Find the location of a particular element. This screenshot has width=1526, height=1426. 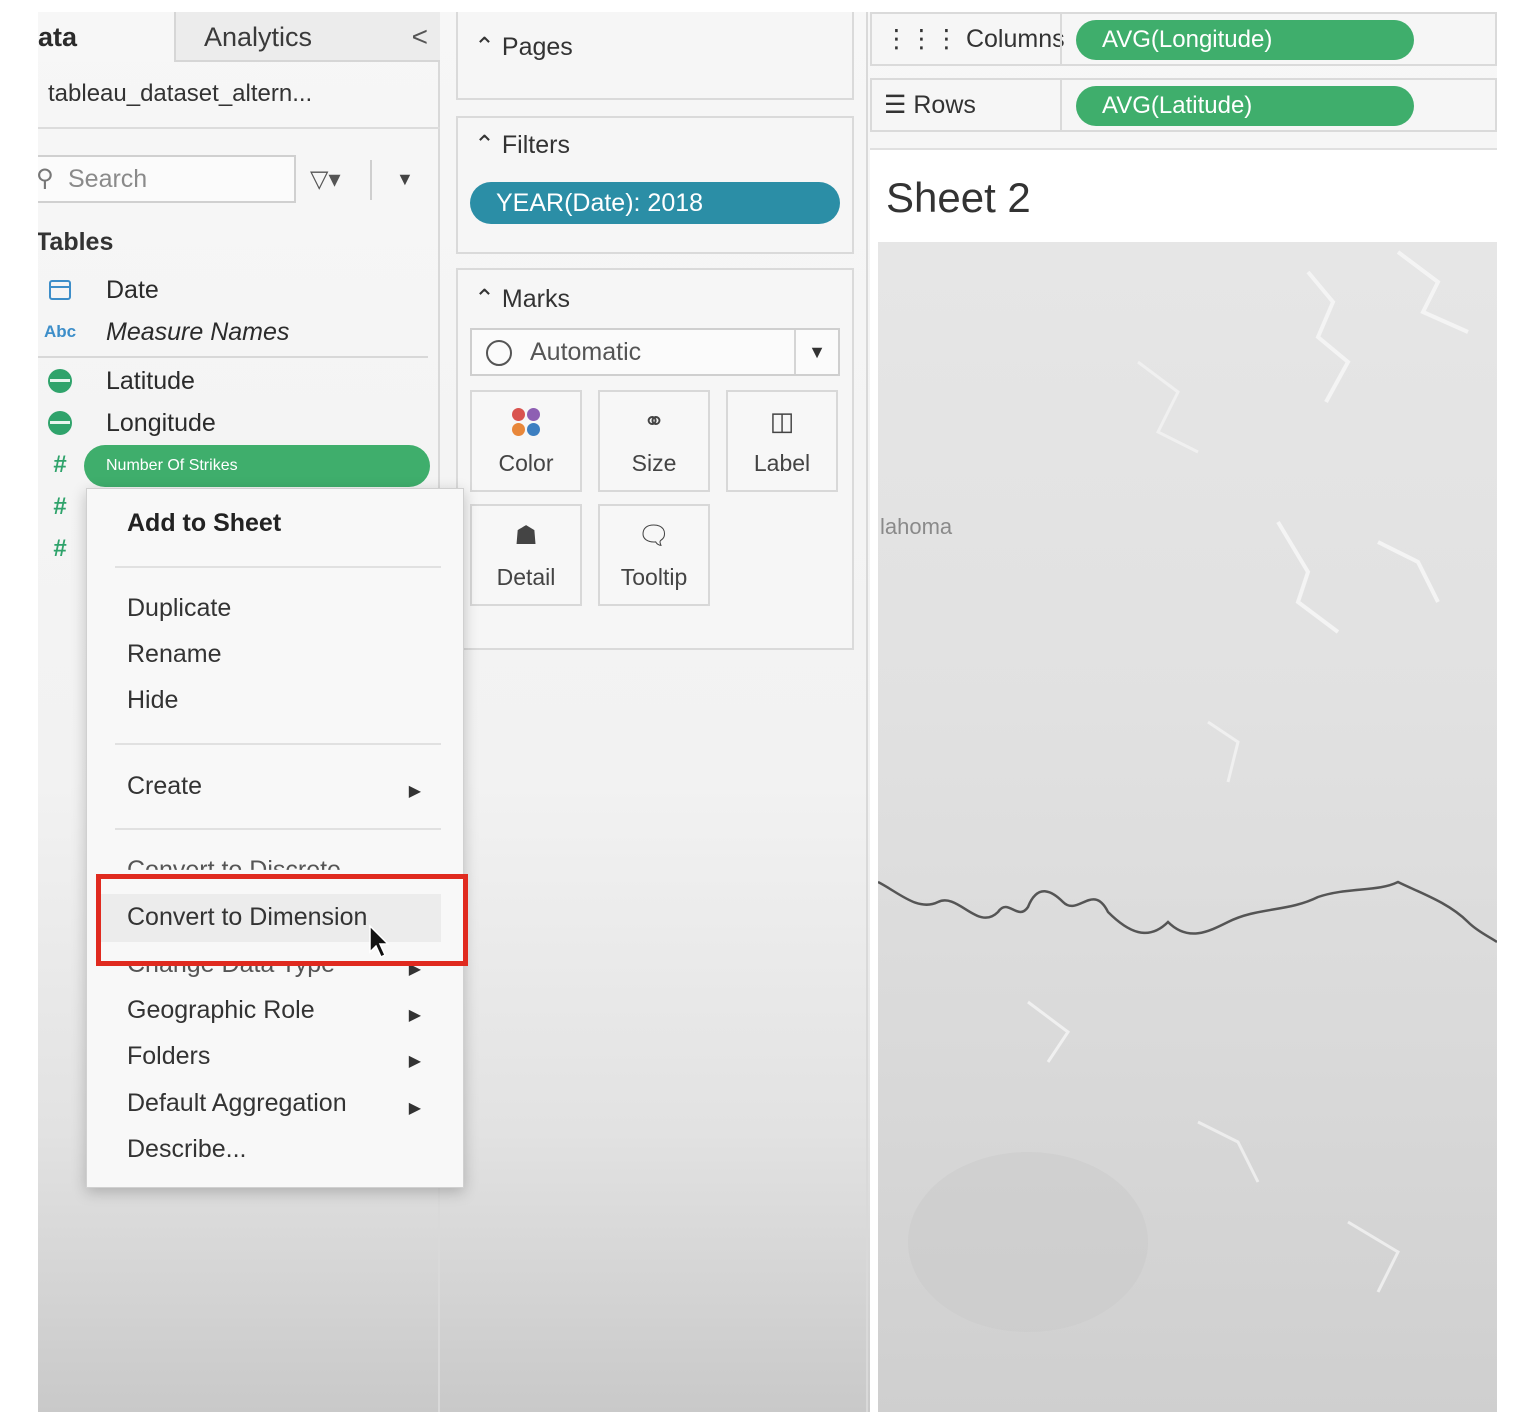

marks-label: Marks is located at coordinates (535, 299).